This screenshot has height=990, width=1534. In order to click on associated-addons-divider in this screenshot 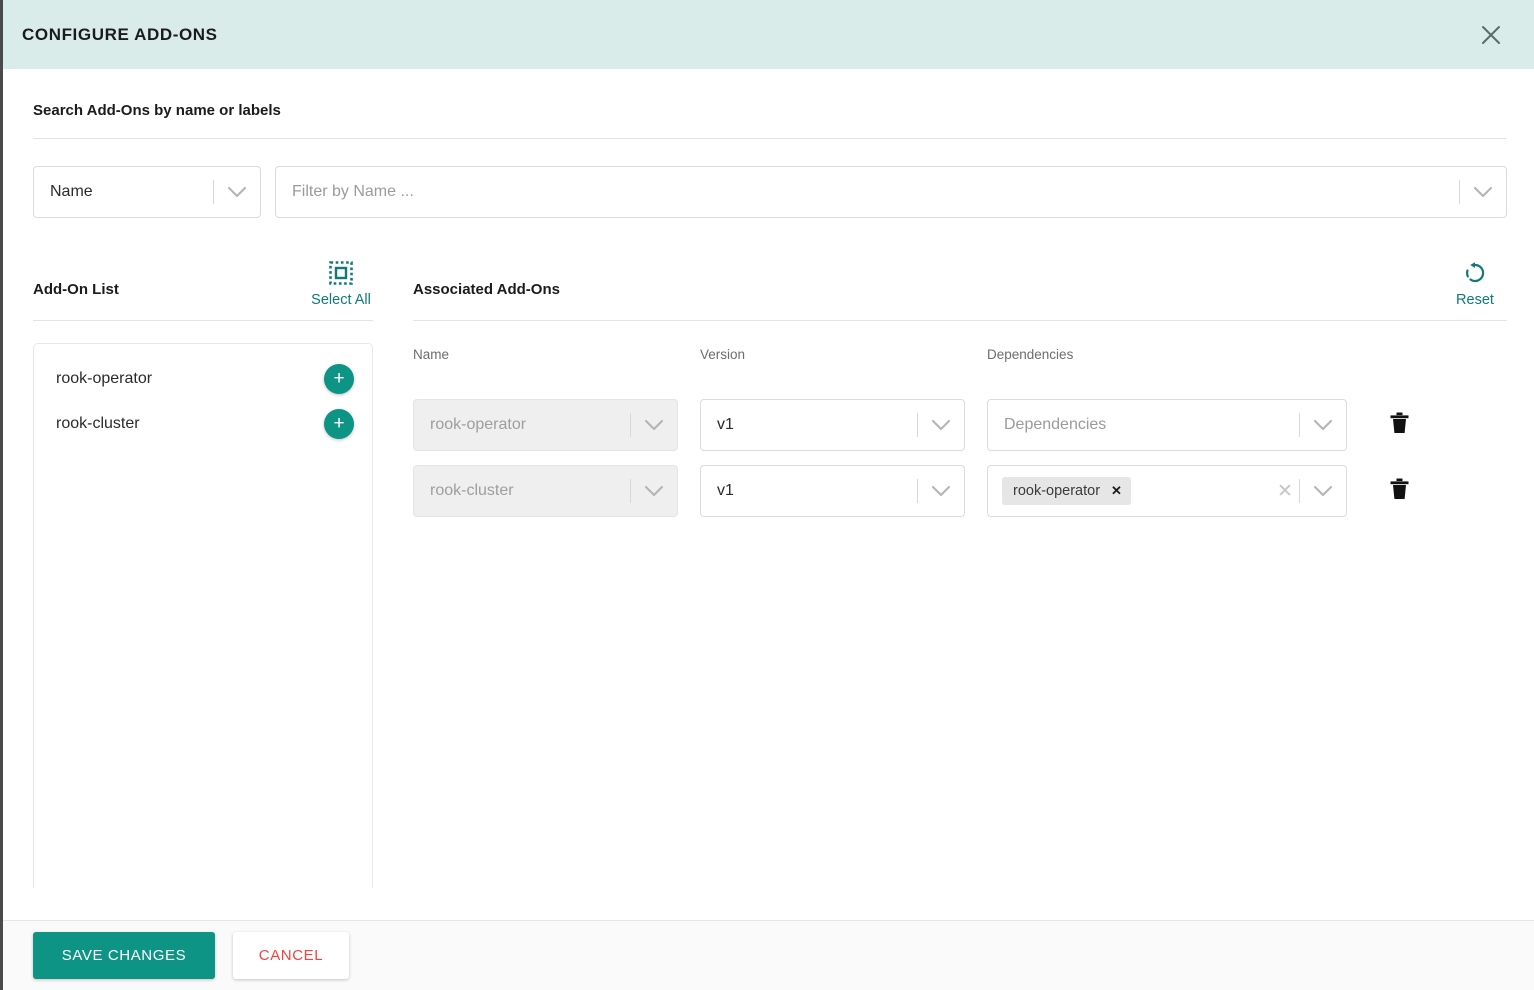, I will do `click(960, 320)`.